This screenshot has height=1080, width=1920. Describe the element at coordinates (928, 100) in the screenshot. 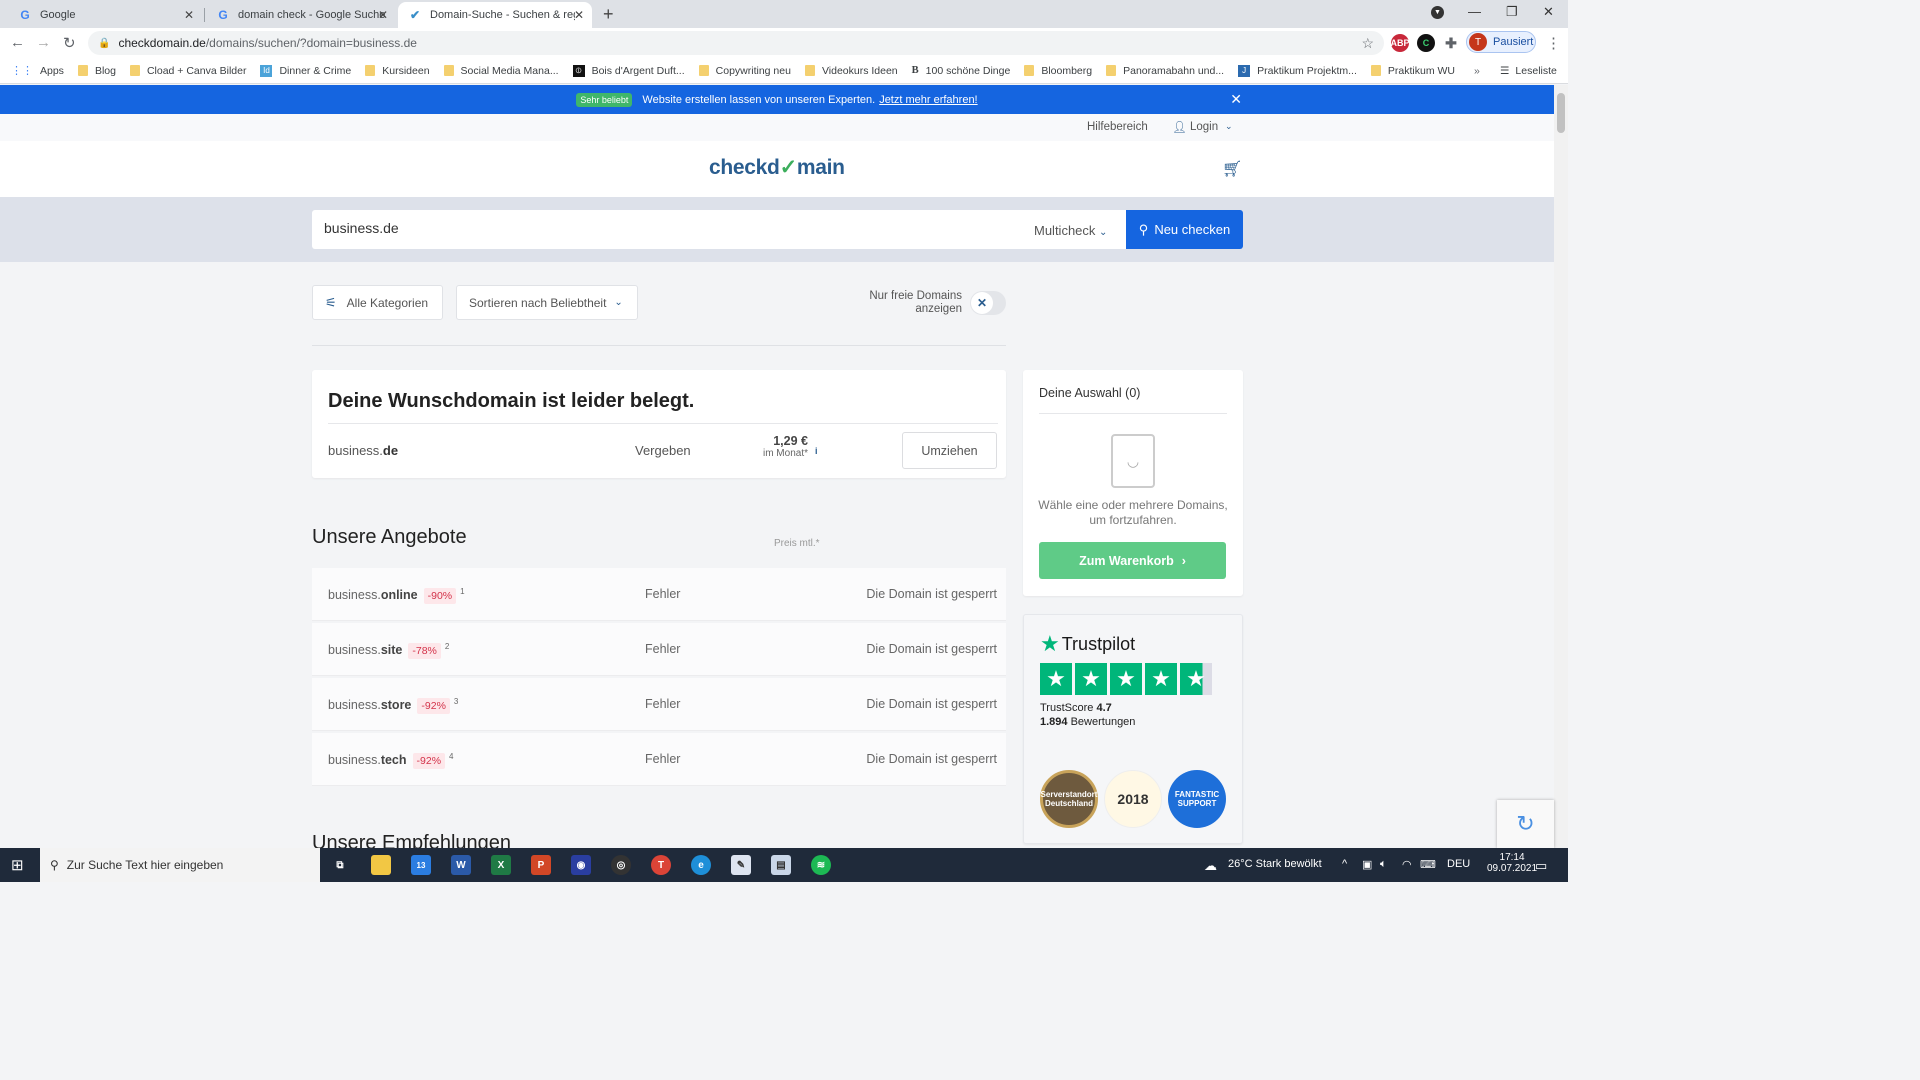

I see `promo-link: Jetzt mehr erfahren!` at that location.